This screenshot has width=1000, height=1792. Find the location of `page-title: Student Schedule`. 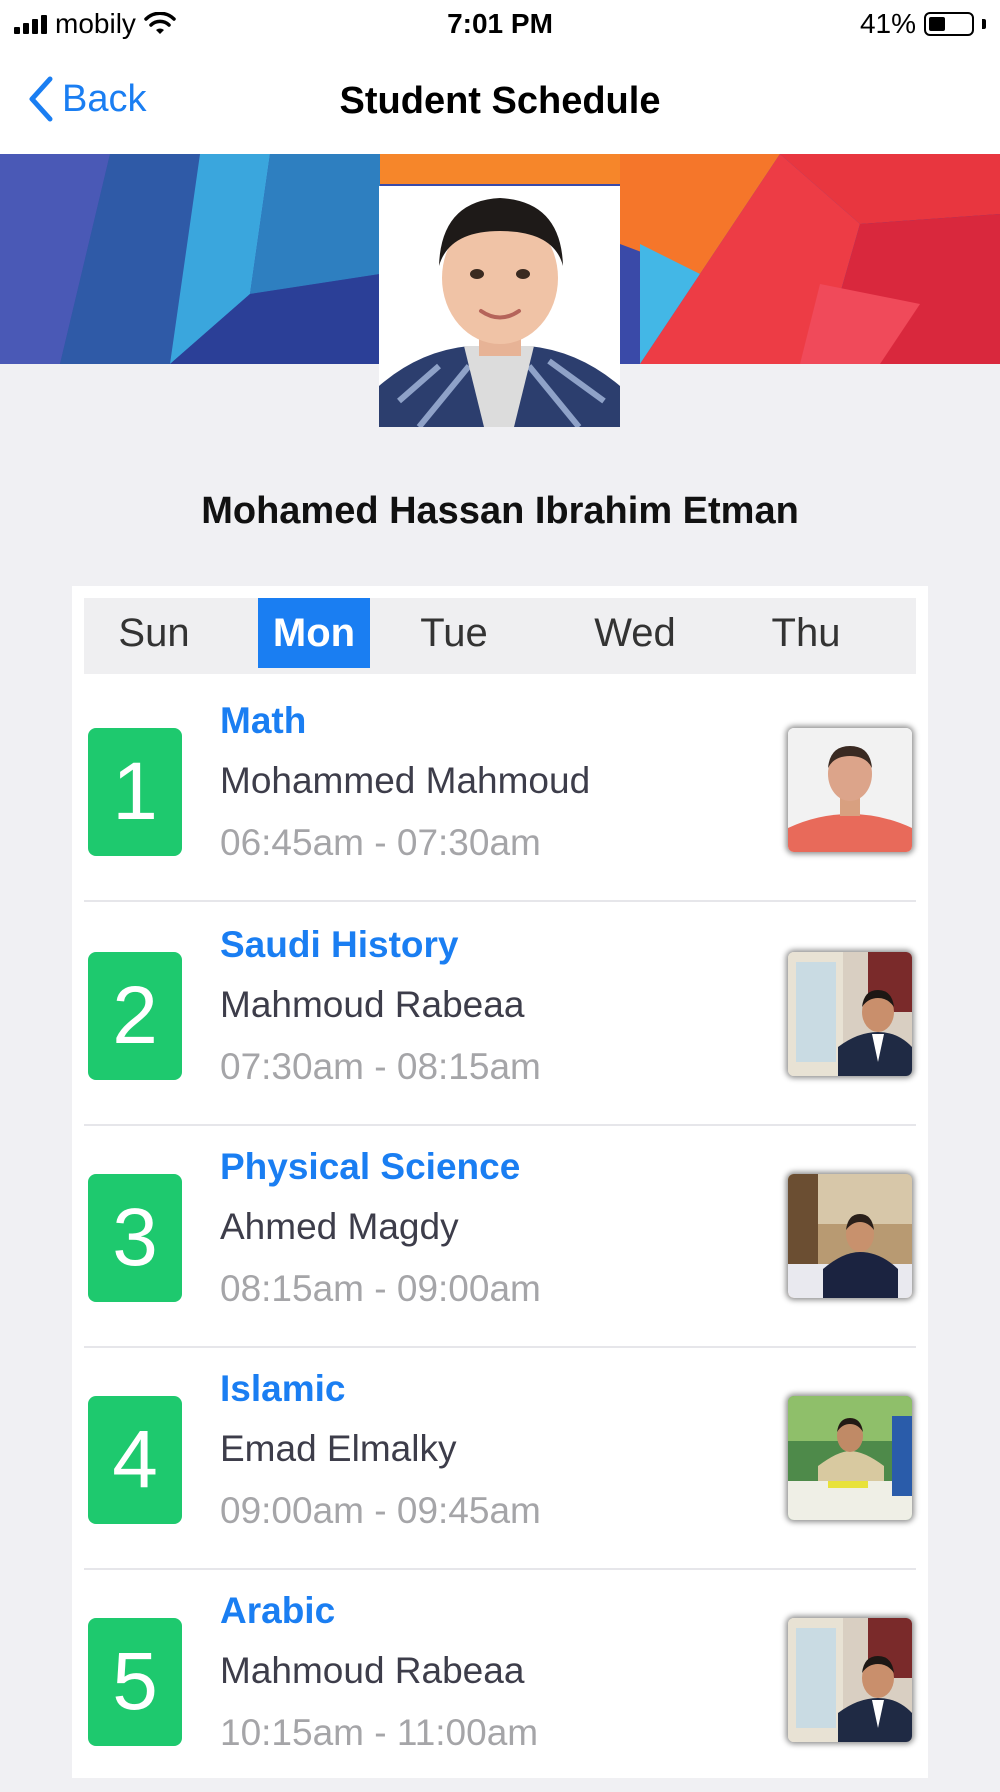

page-title: Student Schedule is located at coordinates (500, 101).